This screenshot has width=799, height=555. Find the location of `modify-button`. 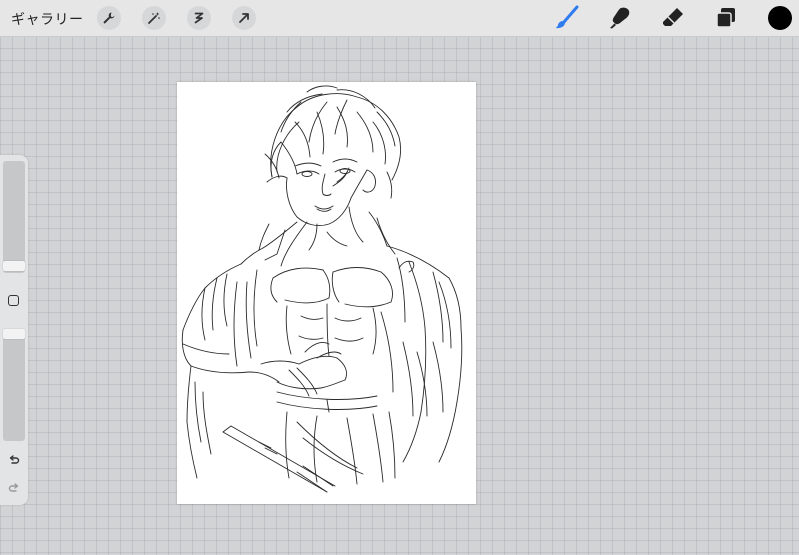

modify-button is located at coordinates (13, 300).